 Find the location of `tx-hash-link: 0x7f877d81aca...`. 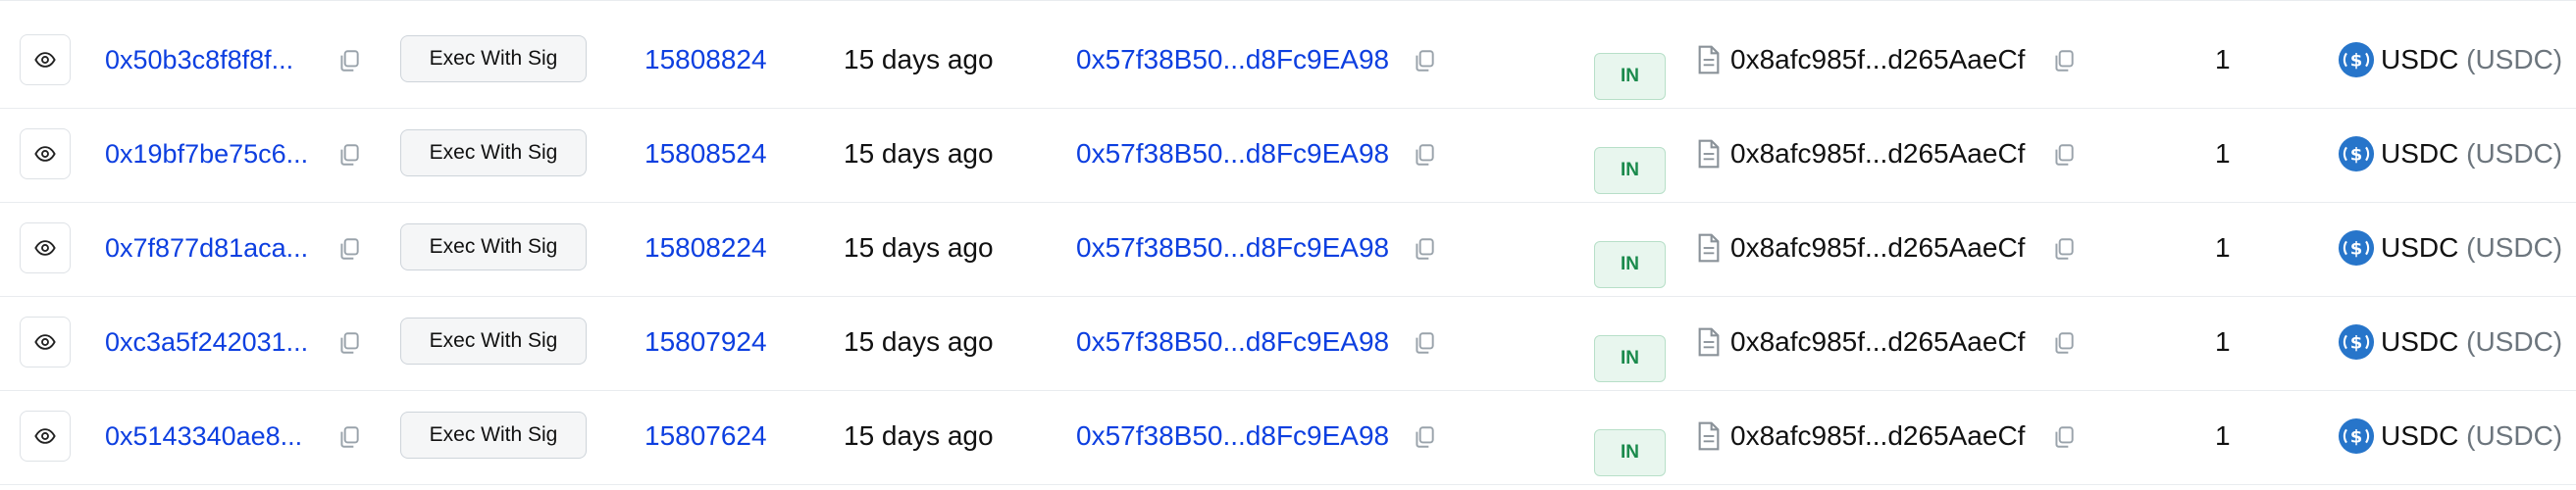

tx-hash-link: 0x7f877d81aca... is located at coordinates (214, 248).